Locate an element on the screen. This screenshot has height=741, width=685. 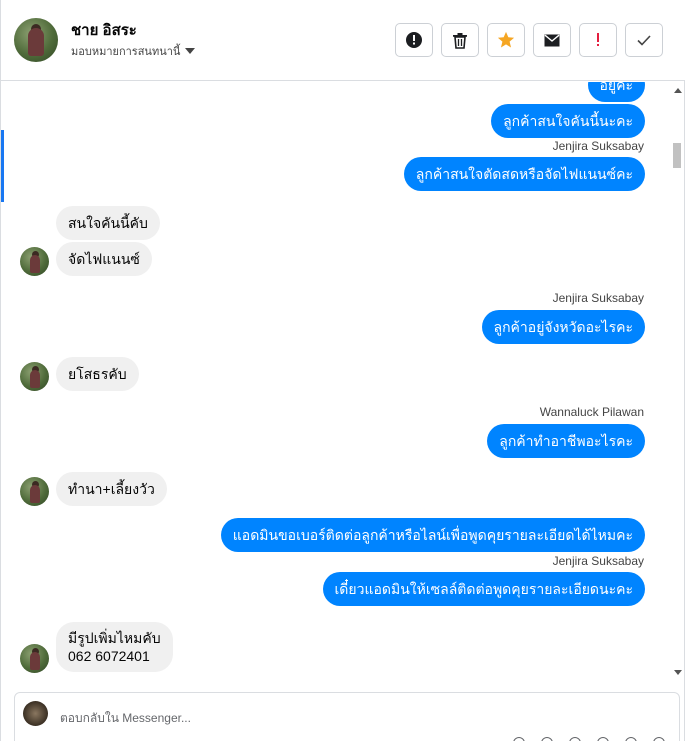
assign-conversation-dropdown: มอบหมายการสนทนานี้ is located at coordinates (133, 51).